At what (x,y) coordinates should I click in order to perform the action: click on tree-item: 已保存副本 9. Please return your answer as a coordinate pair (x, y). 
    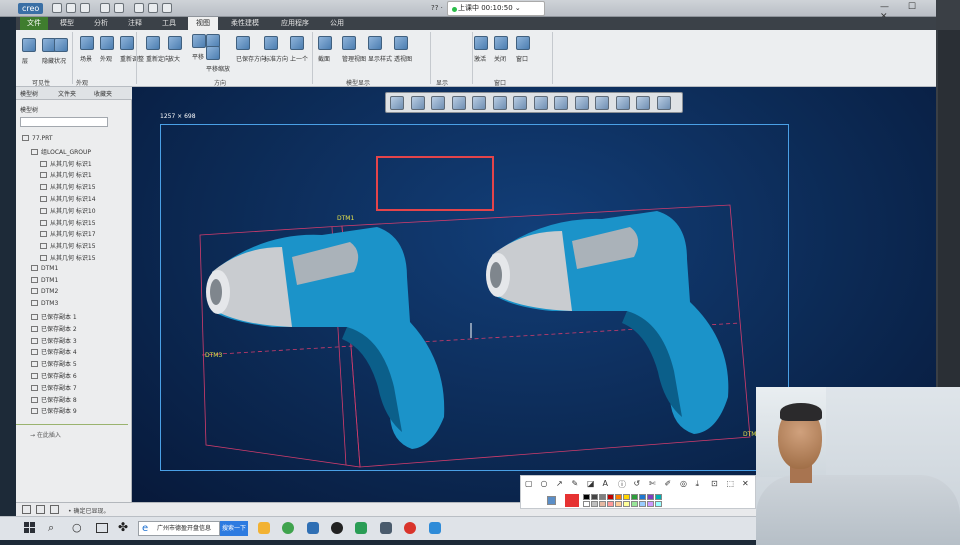
    Looking at the image, I should click on (54, 410).